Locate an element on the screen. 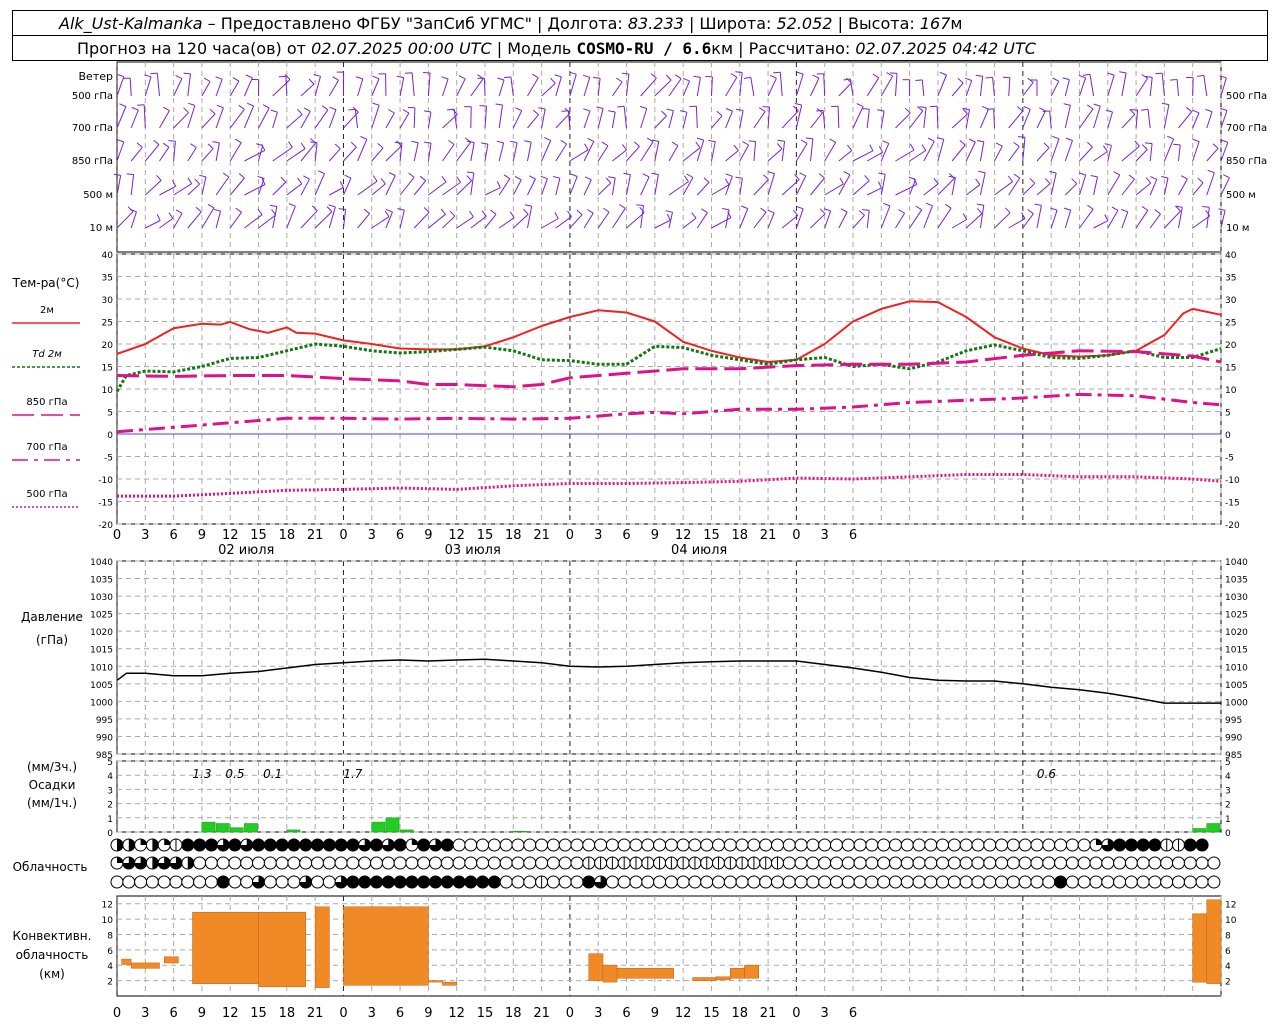  pressure-tick-right: 1020 is located at coordinates (1236, 633).